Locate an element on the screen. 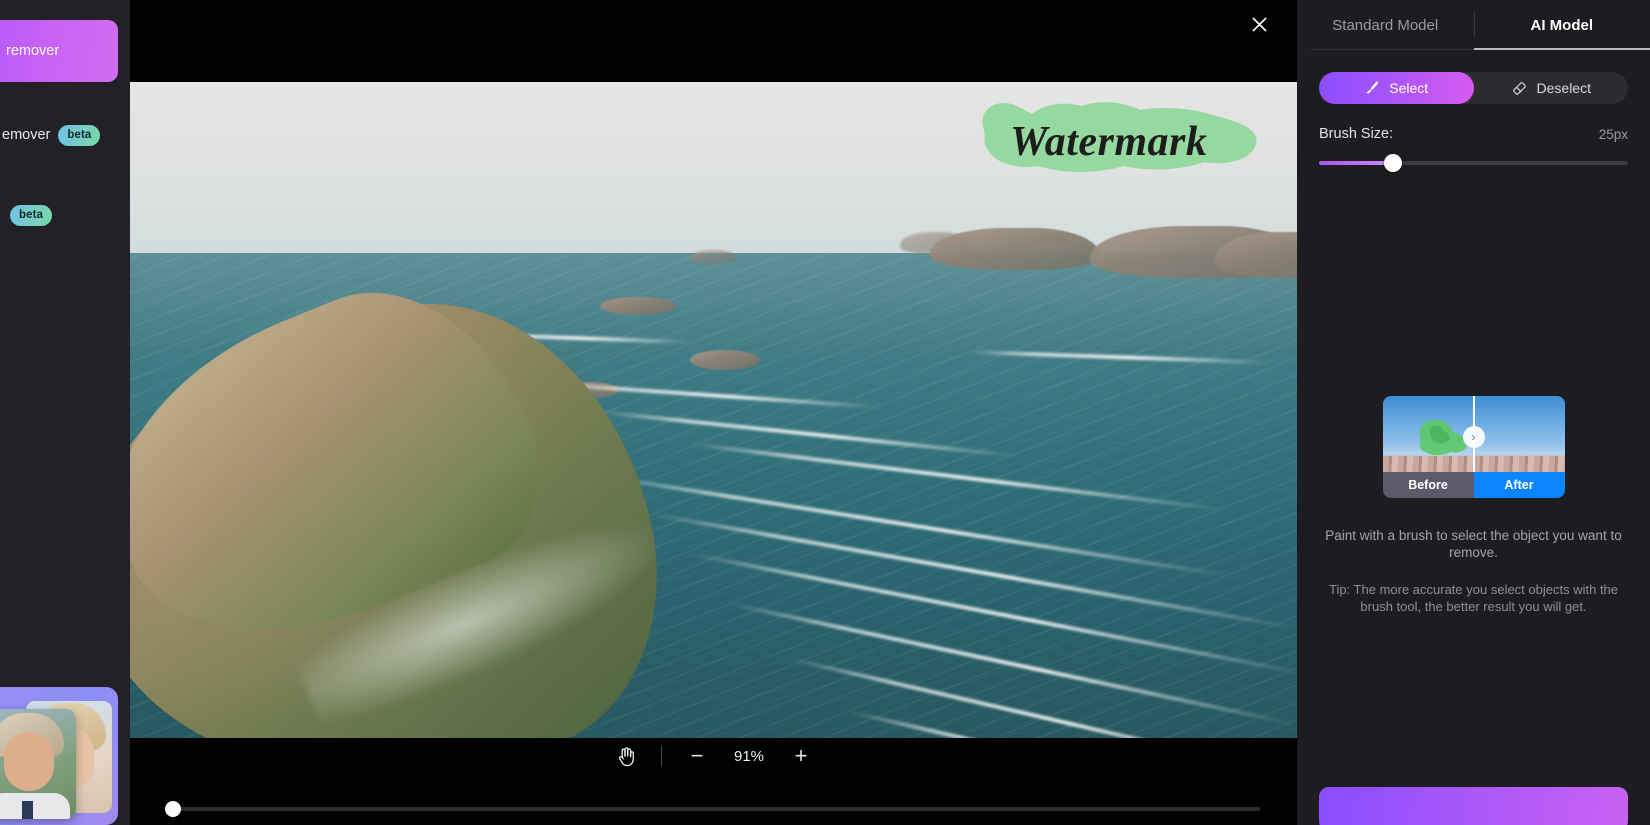 The image size is (1650, 825). tab-ai-model: AI Model is located at coordinates (1562, 25).